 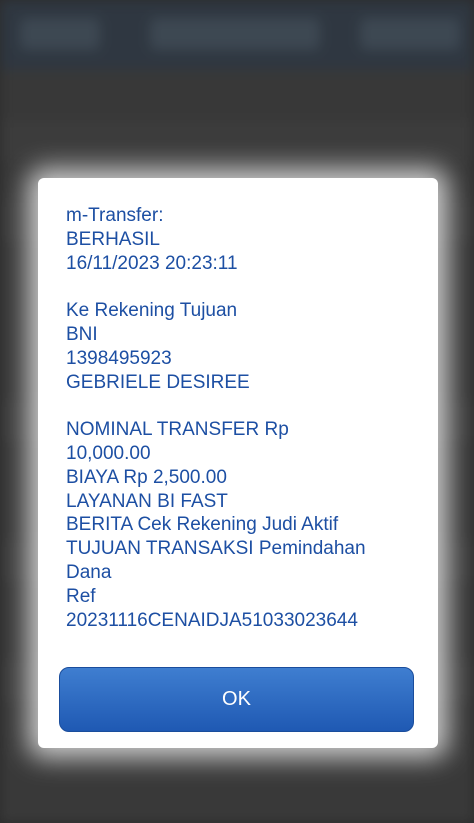 What do you see at coordinates (147, 501) in the screenshot?
I see `service-text: LAYANAN BI FAST` at bounding box center [147, 501].